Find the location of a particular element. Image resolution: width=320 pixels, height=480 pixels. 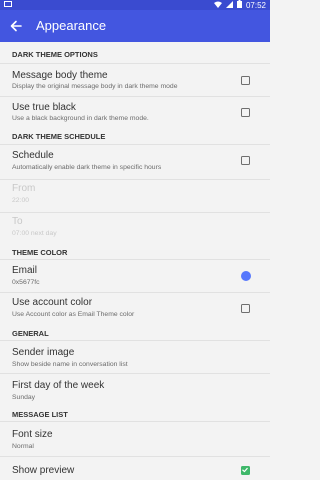

setting-email-color: Email 0x5677fc is located at coordinates (135, 276).